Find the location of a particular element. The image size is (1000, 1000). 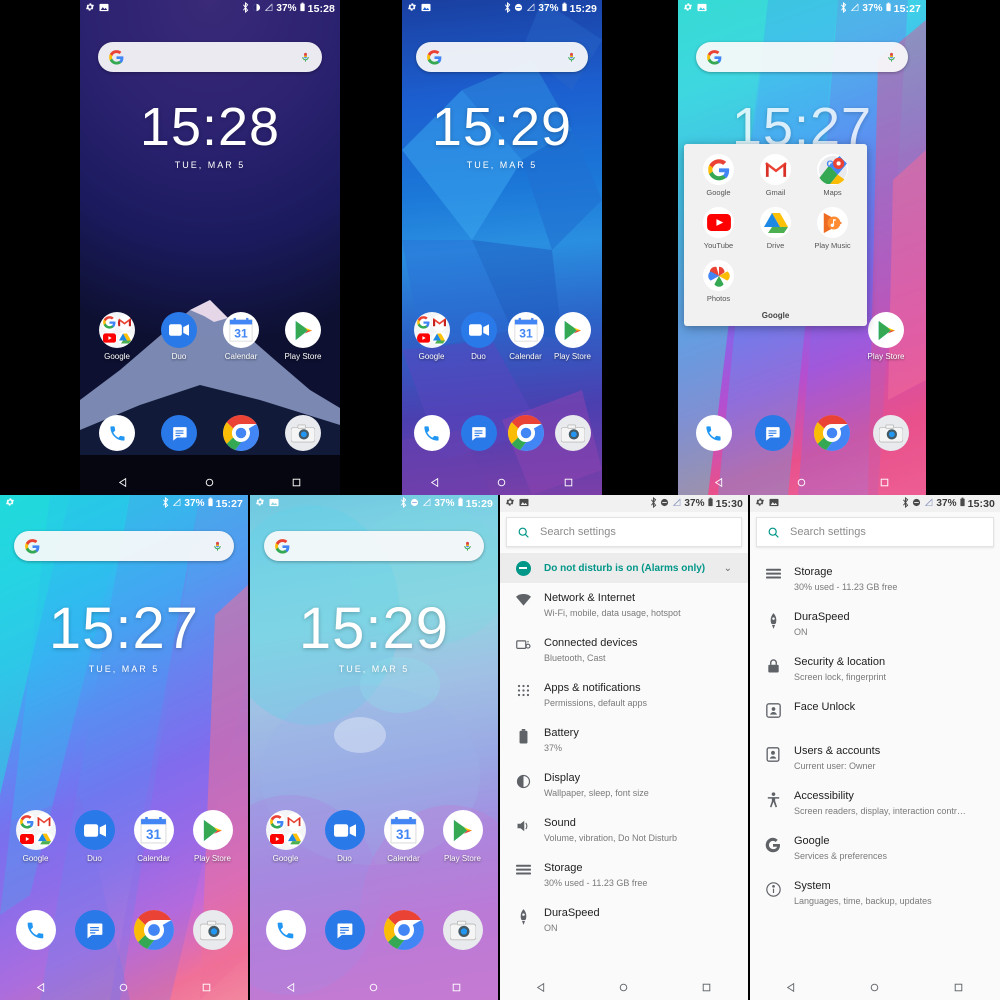

folder-item-play-music: Play Music is located at coordinates (832, 228).